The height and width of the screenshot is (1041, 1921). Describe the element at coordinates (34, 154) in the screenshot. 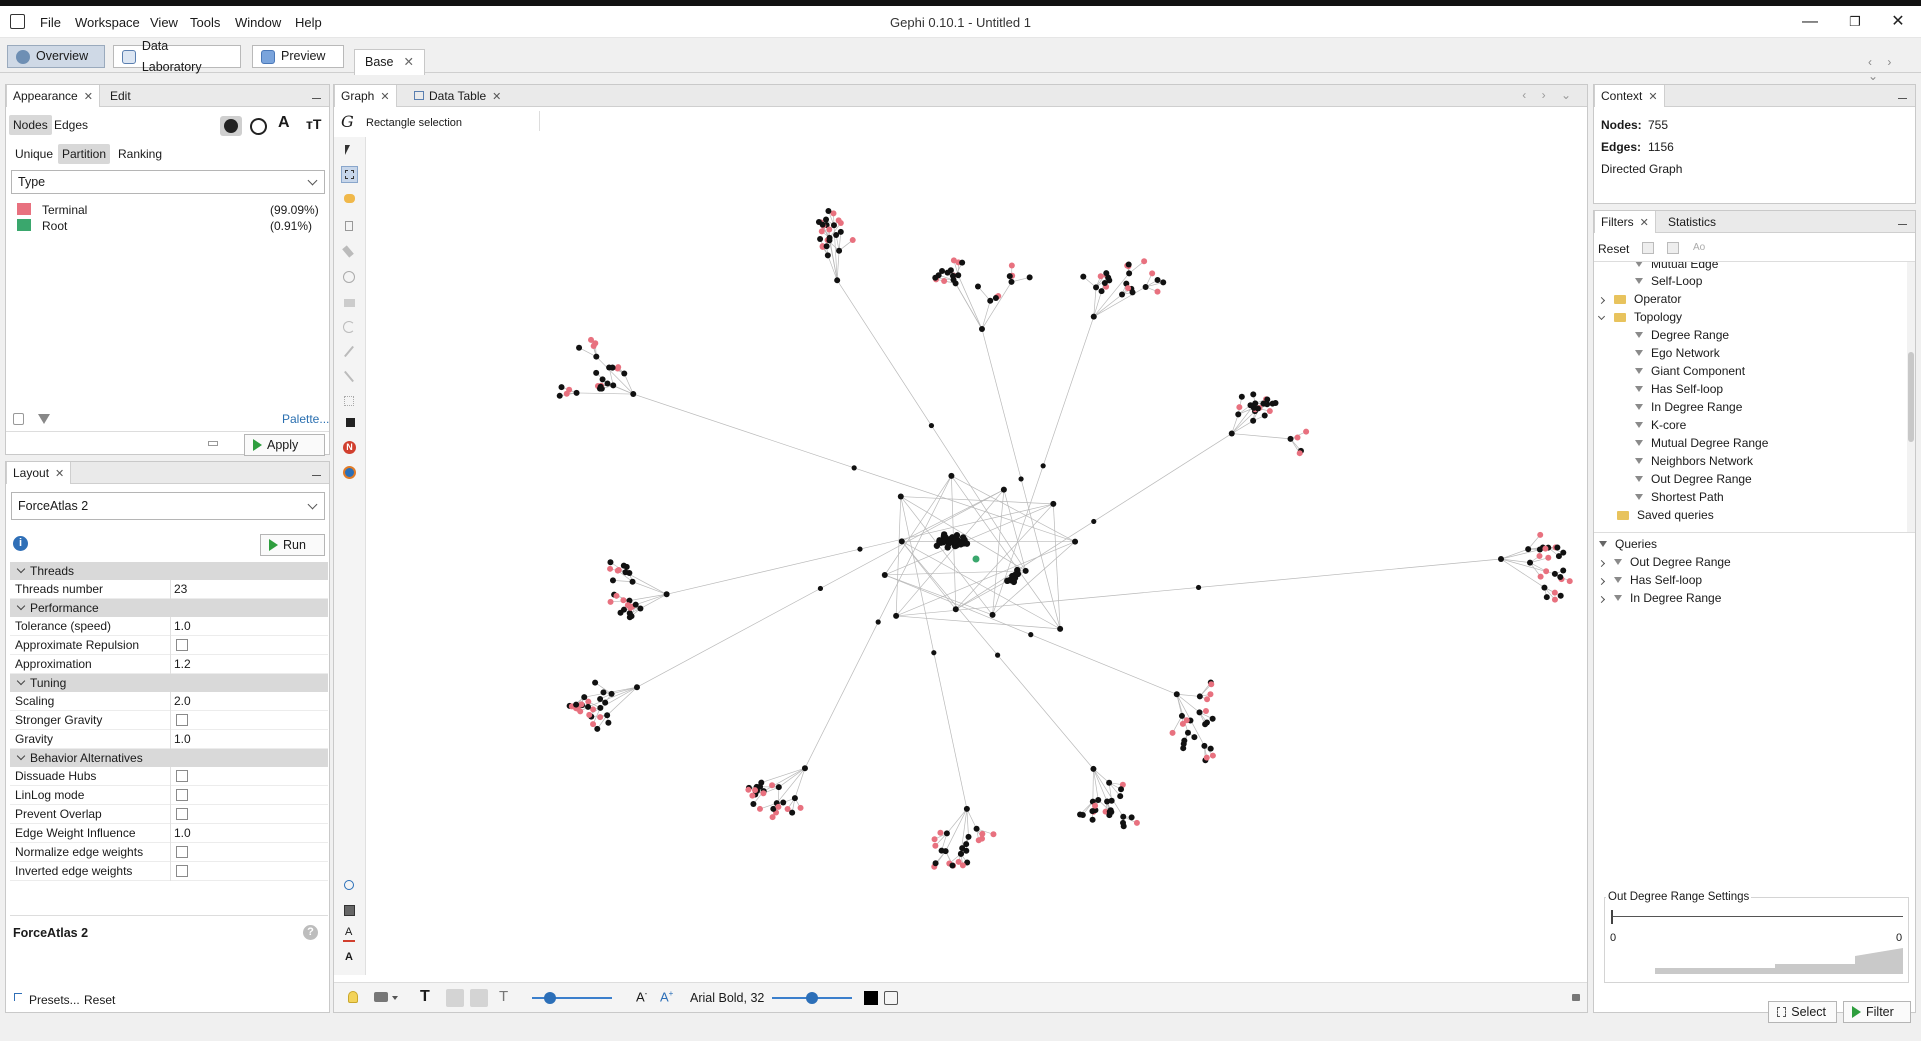

I see `unique-tab: Unique` at that location.